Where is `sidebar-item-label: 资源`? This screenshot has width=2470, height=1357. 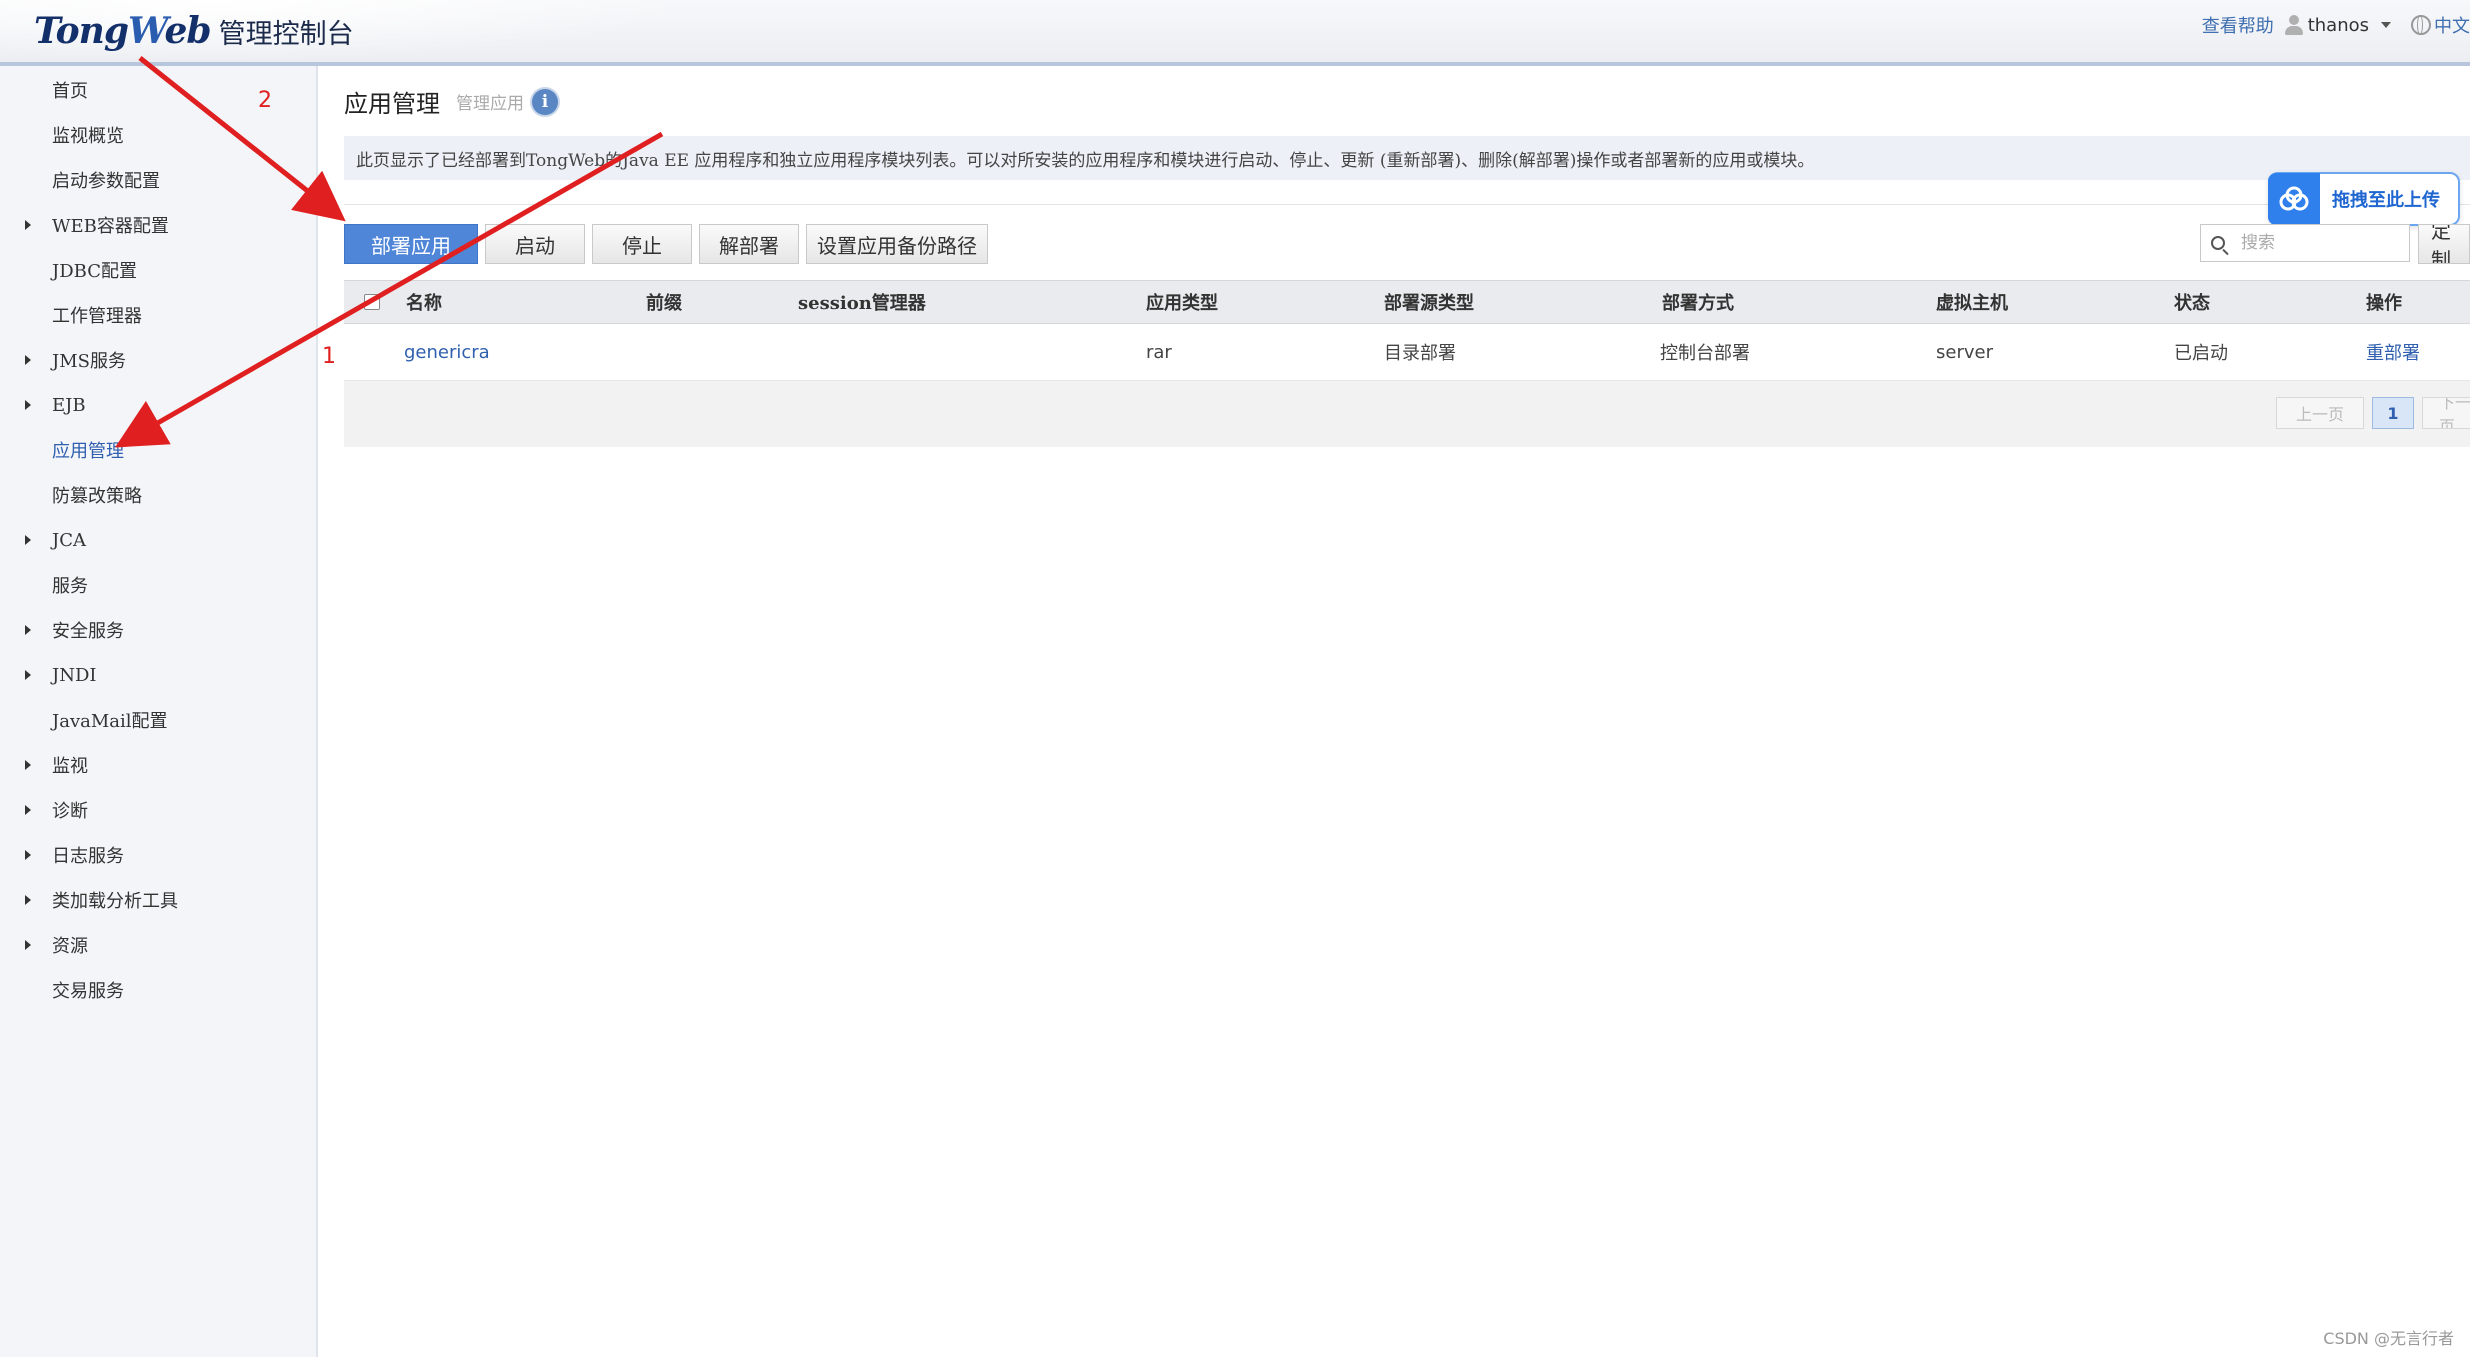
sidebar-item-label: 资源 is located at coordinates (70, 946).